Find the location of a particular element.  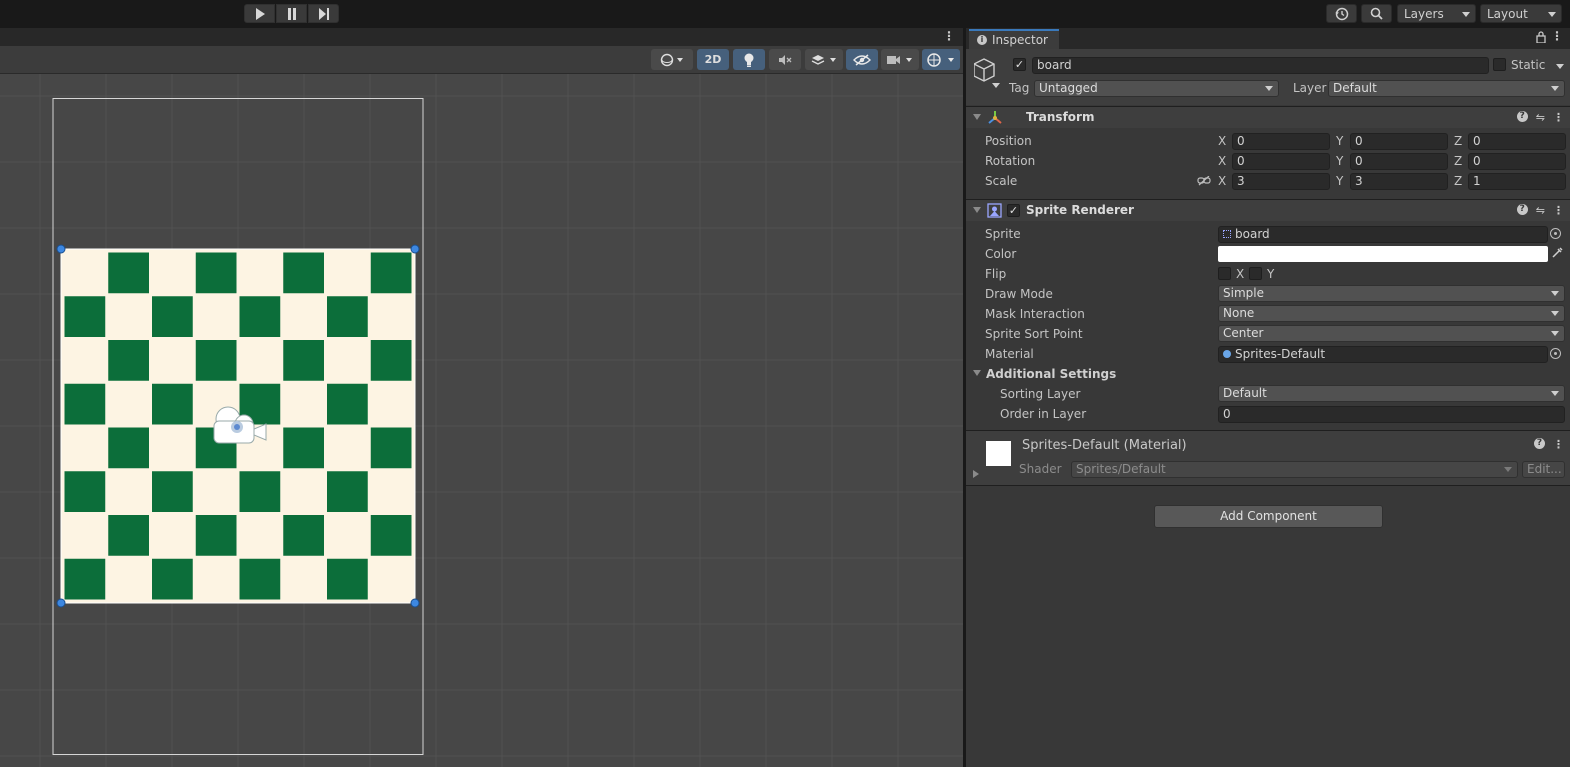

gameobject-cube-icon is located at coordinates (989, 73).